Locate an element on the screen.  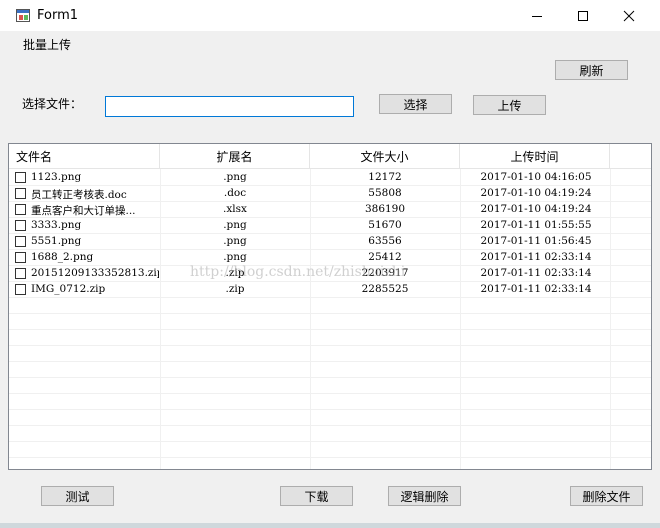
minimize-button is located at coordinates (537, 15).